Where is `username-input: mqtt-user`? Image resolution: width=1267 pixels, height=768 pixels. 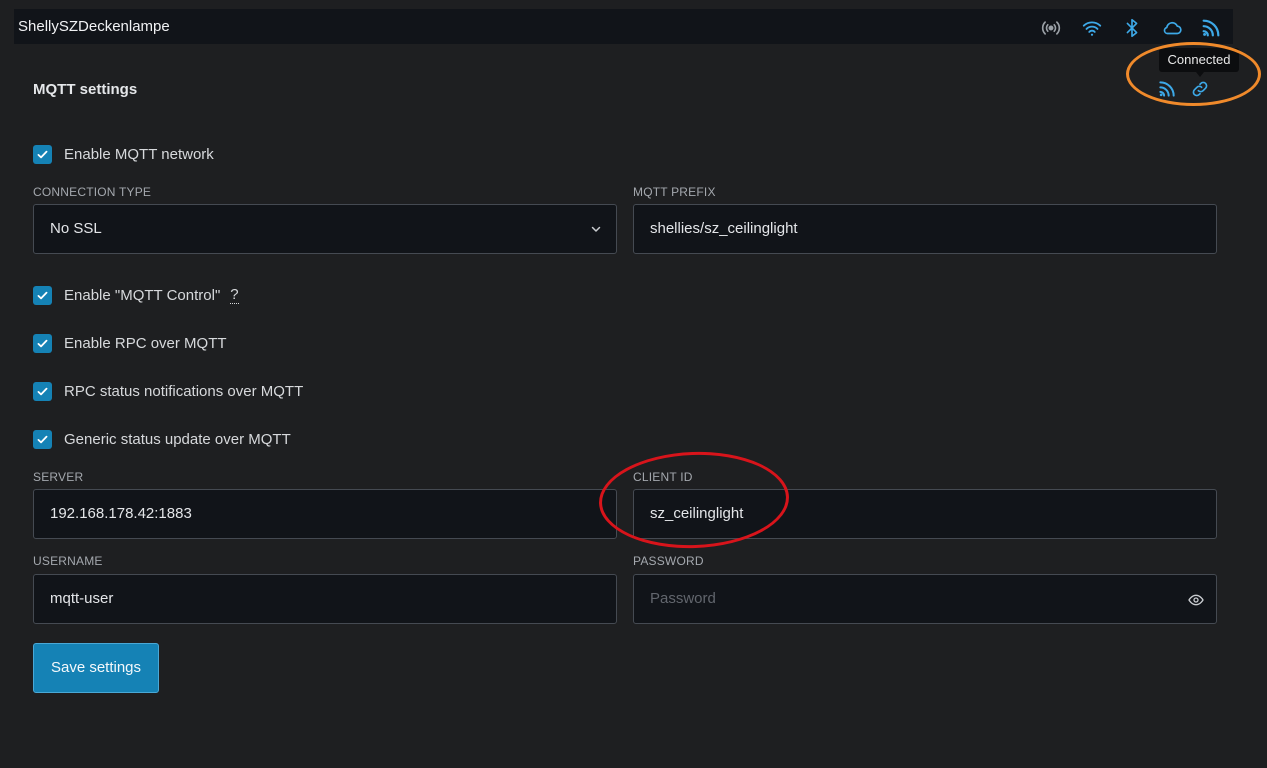 username-input: mqtt-user is located at coordinates (325, 599).